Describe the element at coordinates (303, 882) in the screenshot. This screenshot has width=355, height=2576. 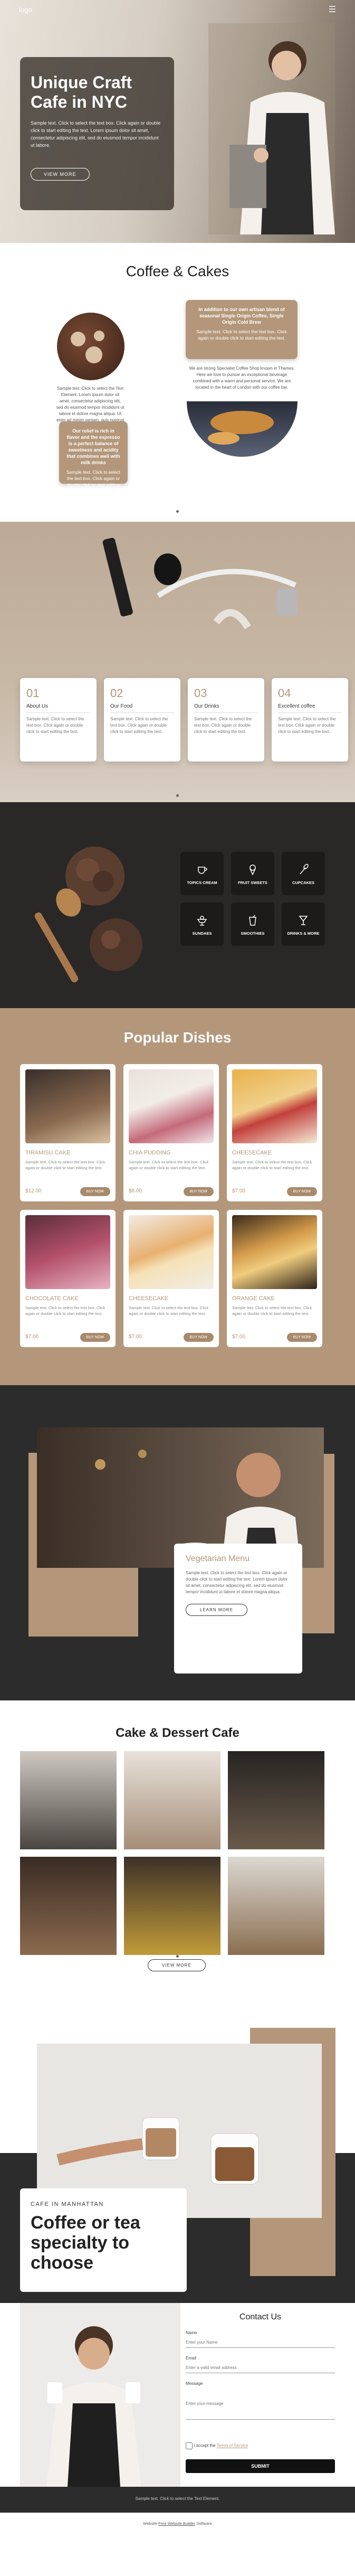
I see `menu-item-label: CUPCAKES` at that location.